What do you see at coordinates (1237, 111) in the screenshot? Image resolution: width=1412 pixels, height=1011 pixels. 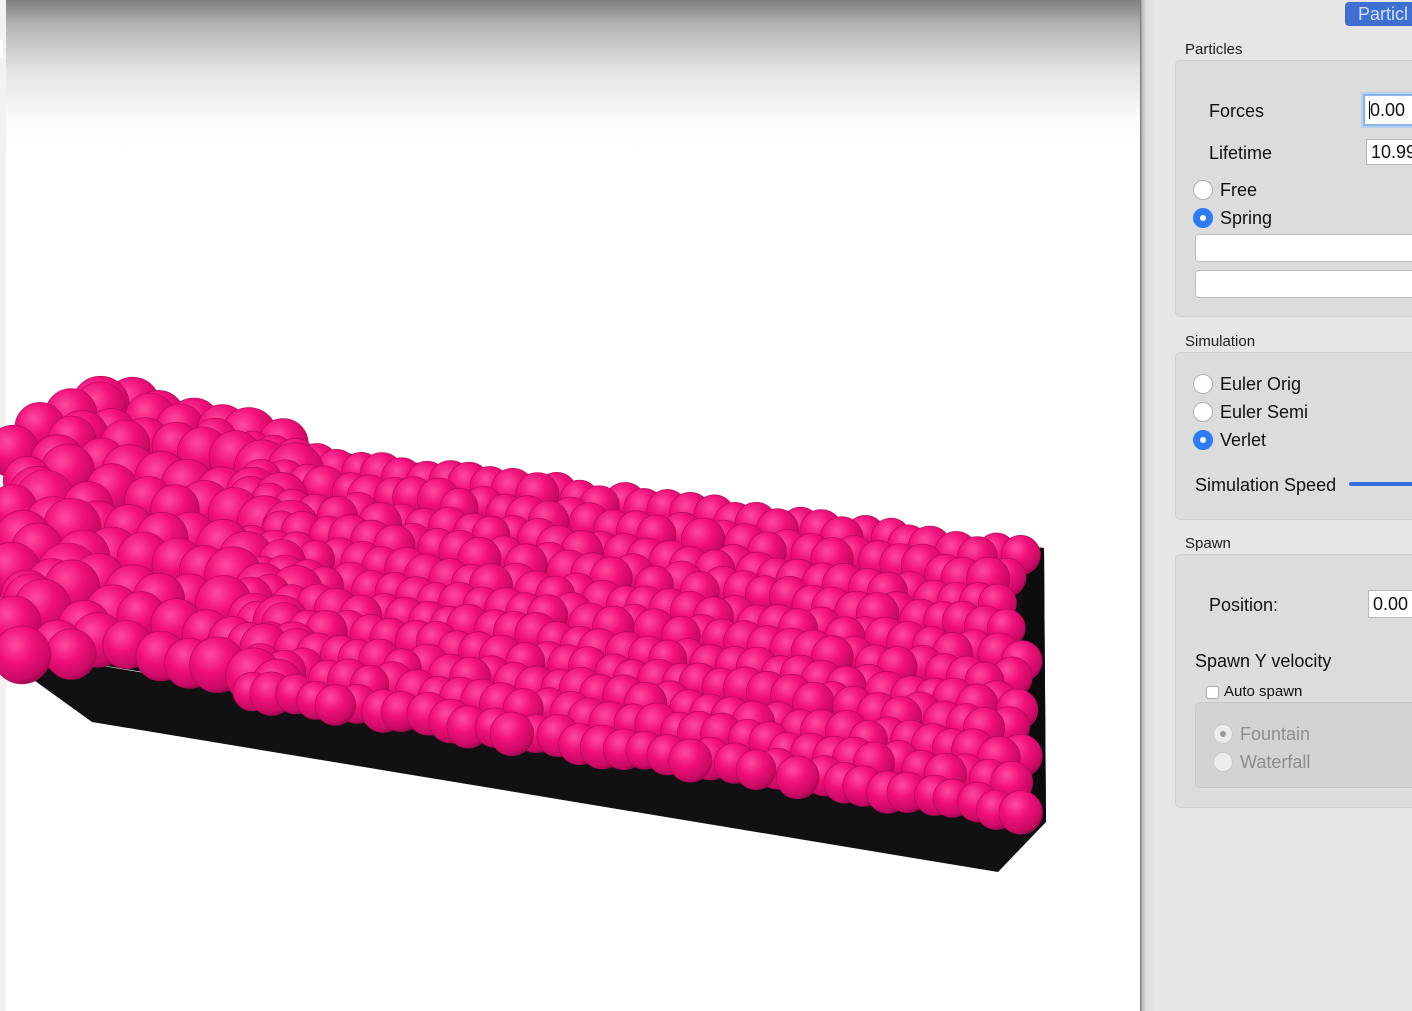 I see `forces-label: Forces` at bounding box center [1237, 111].